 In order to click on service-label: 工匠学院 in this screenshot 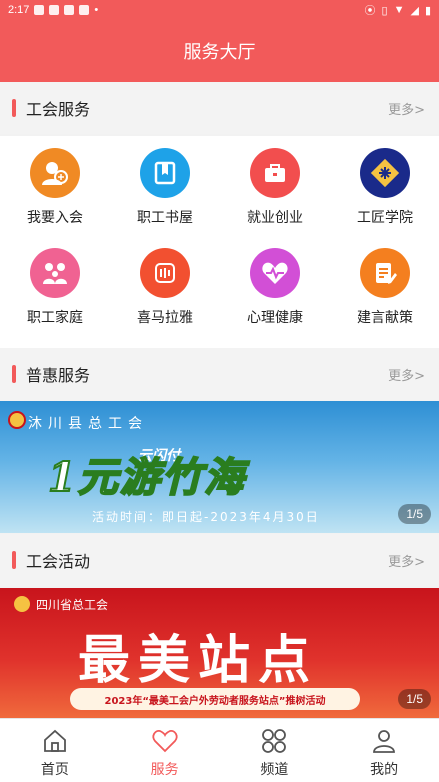, I will do `click(385, 218)`.